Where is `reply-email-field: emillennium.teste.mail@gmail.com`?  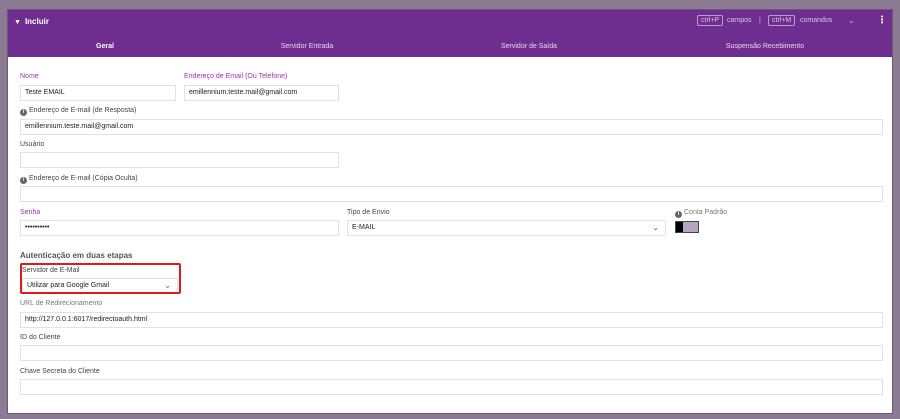
reply-email-field: emillennium.teste.mail@gmail.com is located at coordinates (451, 127).